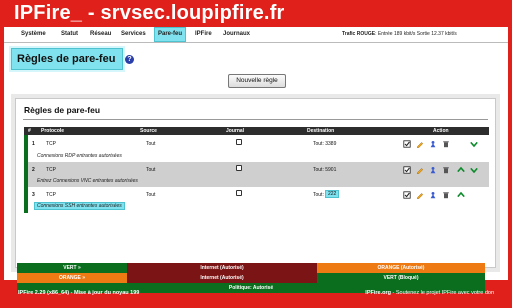 This screenshot has width=512, height=308. I want to click on footer-site-link: IPFire.org, so click(378, 293).